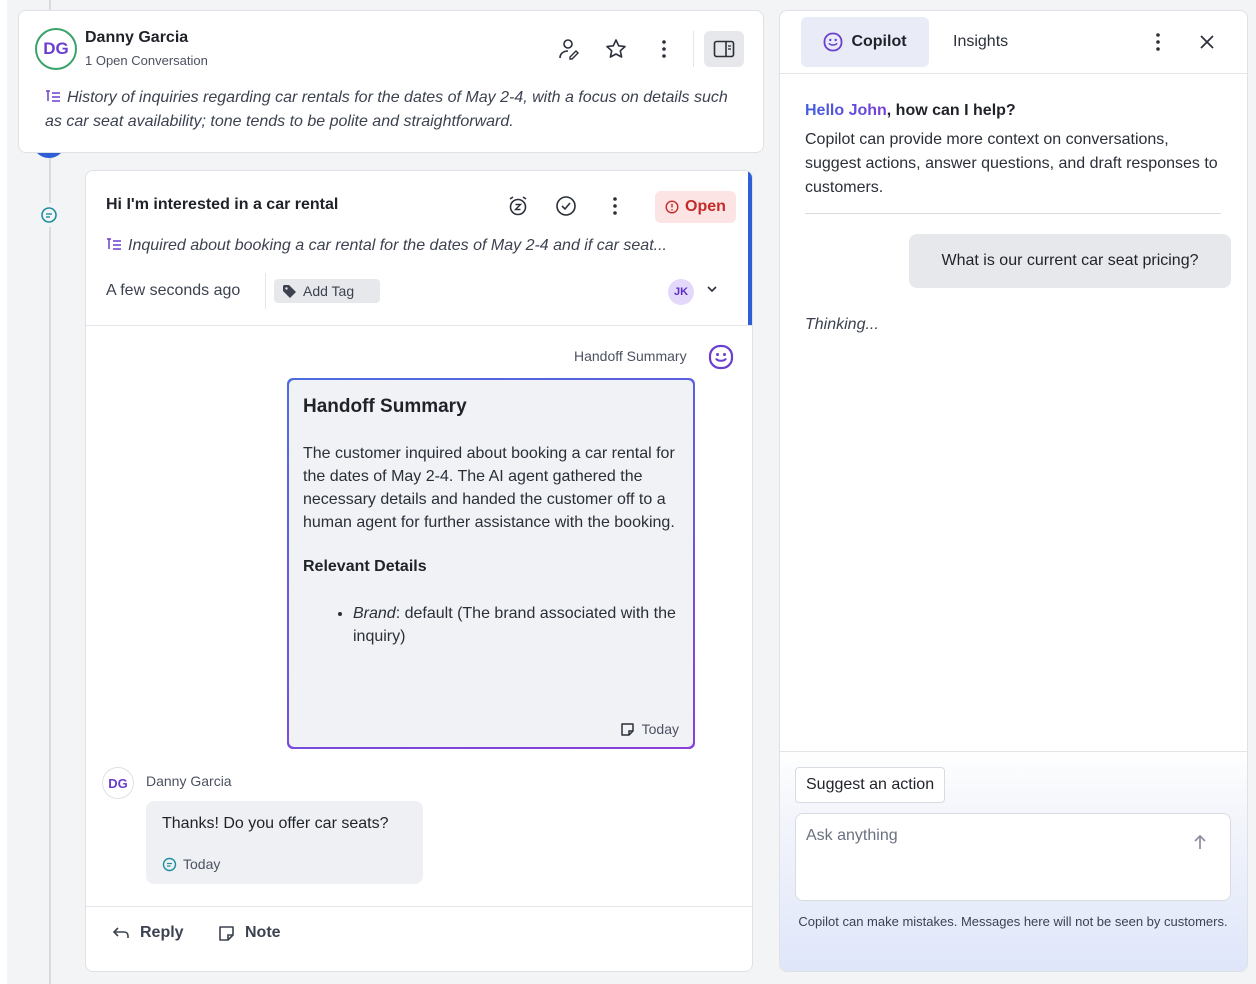 Image resolution: width=1256 pixels, height=984 pixels. What do you see at coordinates (146, 60) in the screenshot?
I see `contact-subtitle: 1 Open Conversation` at bounding box center [146, 60].